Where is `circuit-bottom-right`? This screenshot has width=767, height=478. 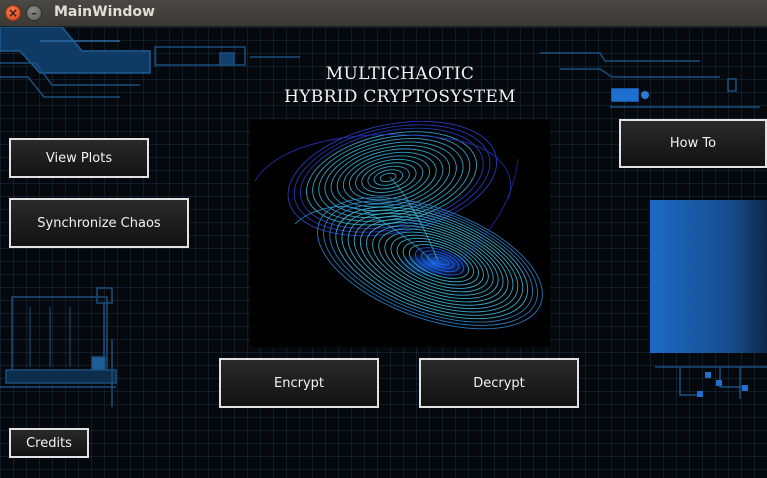 circuit-bottom-right is located at coordinates (711, 382).